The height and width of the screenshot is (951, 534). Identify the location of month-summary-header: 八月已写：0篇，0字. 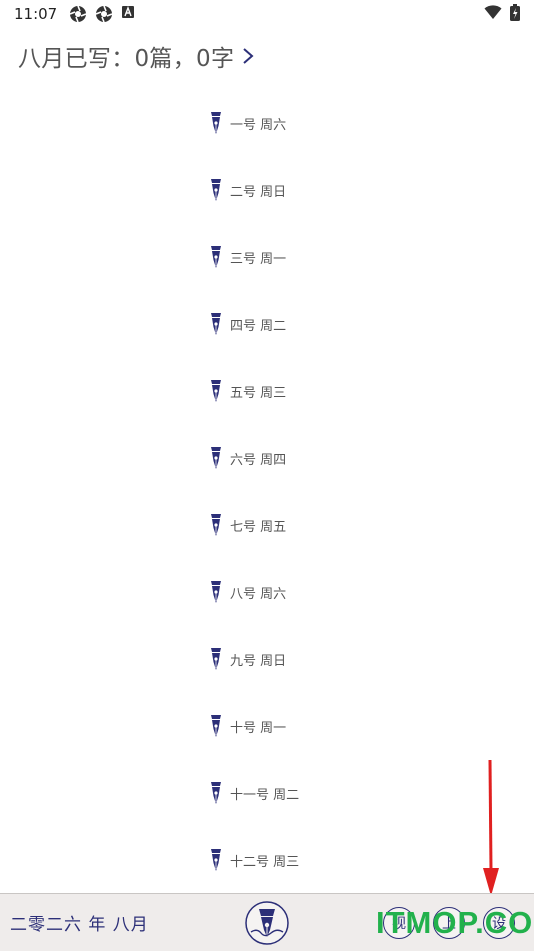
(136, 56).